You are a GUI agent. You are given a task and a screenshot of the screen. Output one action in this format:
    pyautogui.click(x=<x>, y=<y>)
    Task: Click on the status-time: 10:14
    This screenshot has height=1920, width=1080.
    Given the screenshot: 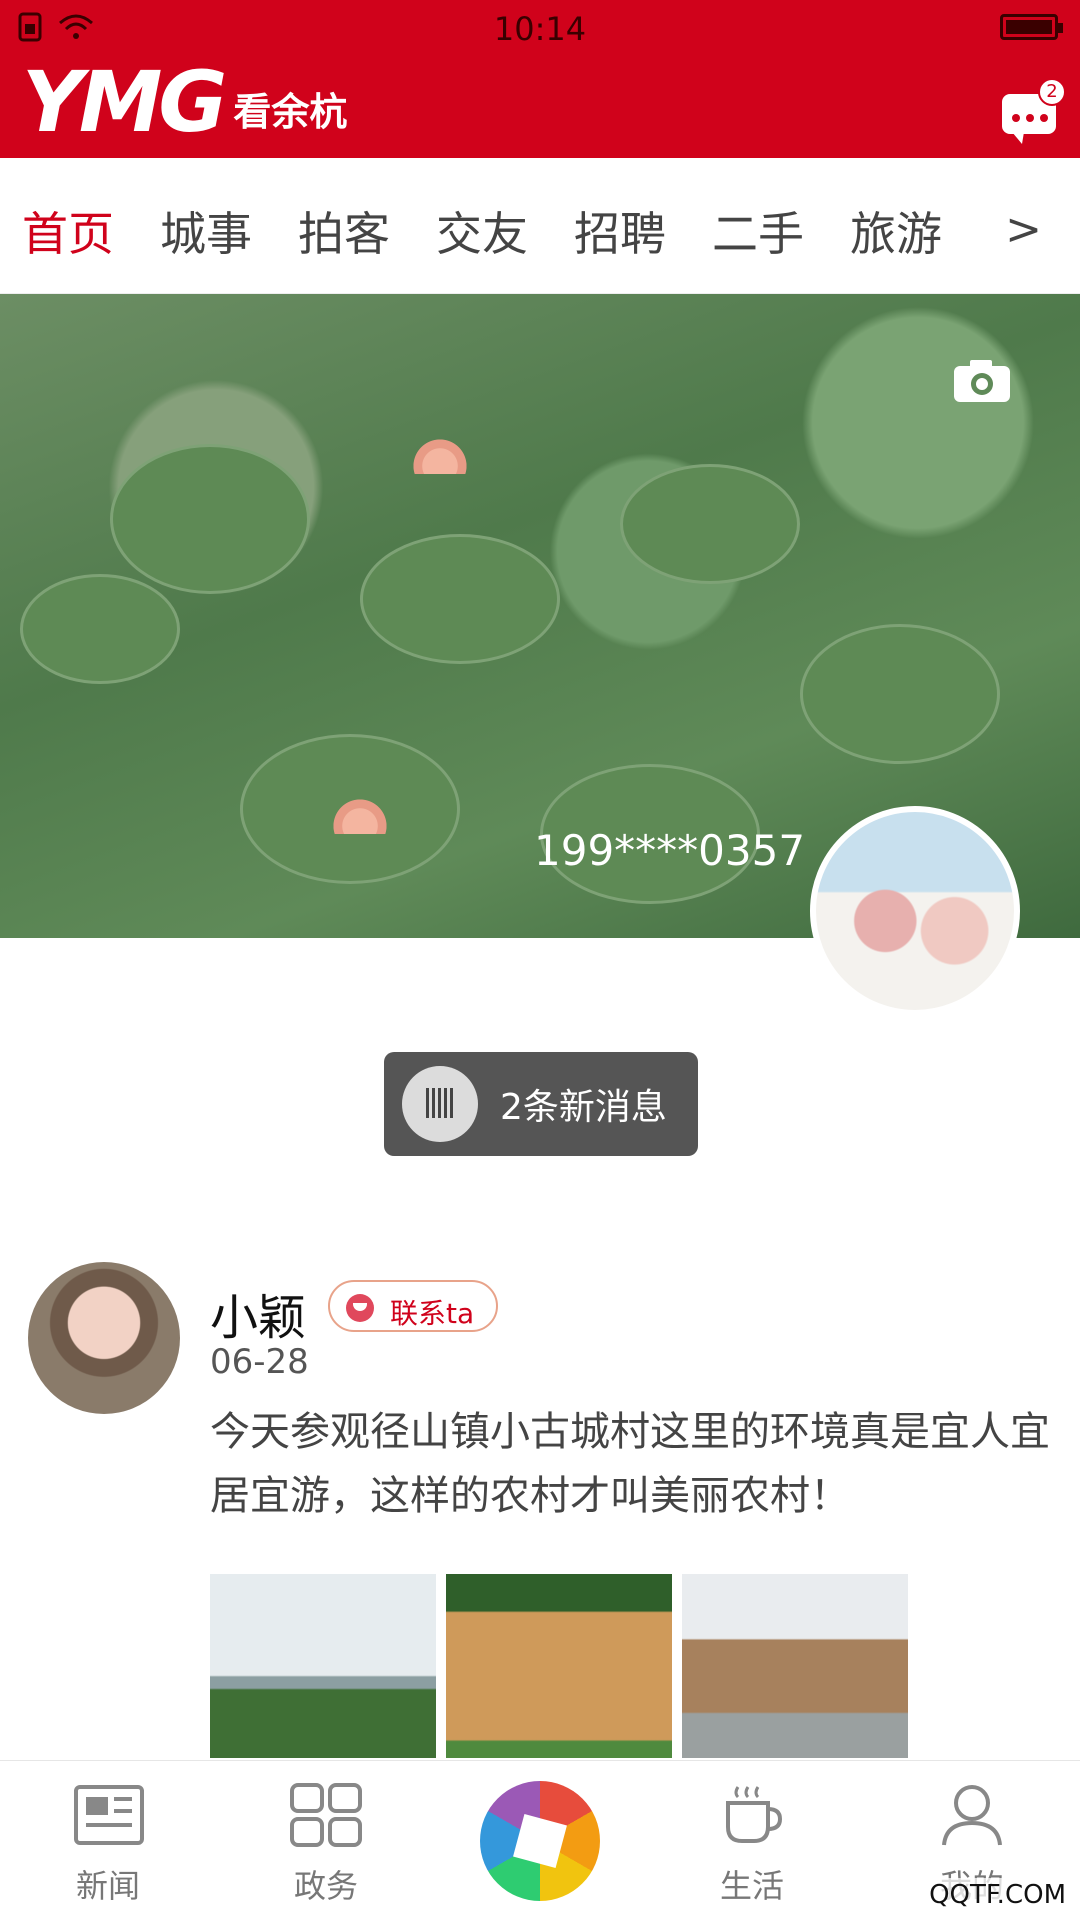 What is the action you would take?
    pyautogui.click(x=540, y=29)
    